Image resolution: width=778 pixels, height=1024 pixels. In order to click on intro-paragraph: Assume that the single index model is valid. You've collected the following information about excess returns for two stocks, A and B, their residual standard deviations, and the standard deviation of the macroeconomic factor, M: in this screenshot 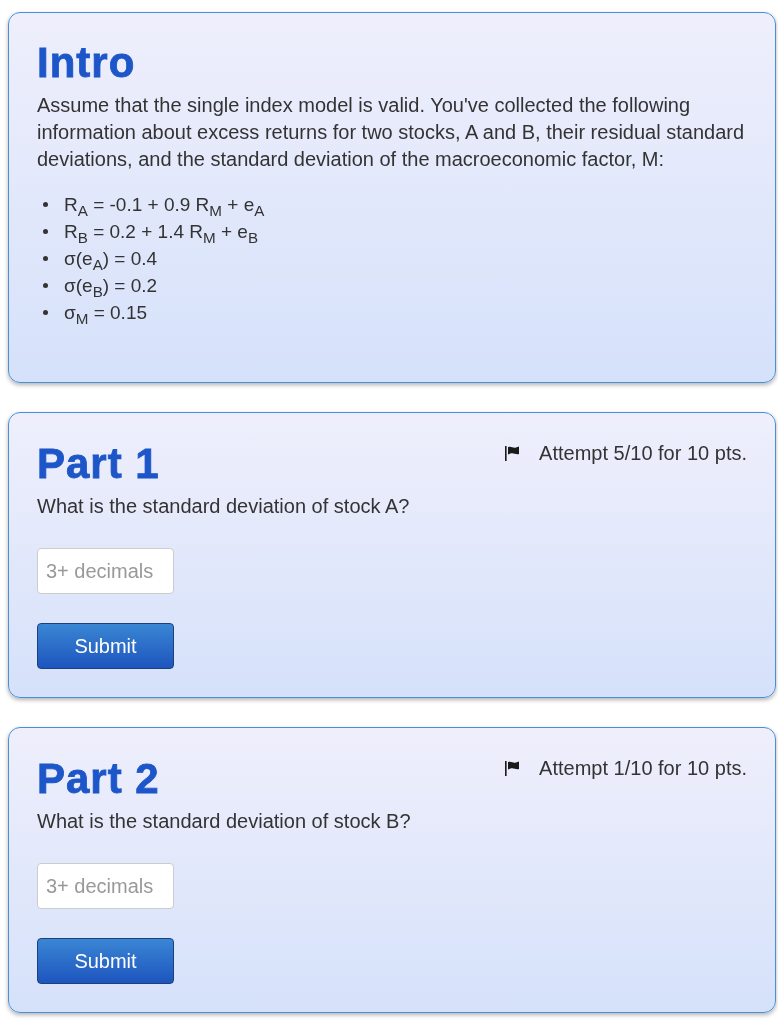, I will do `click(391, 132)`.